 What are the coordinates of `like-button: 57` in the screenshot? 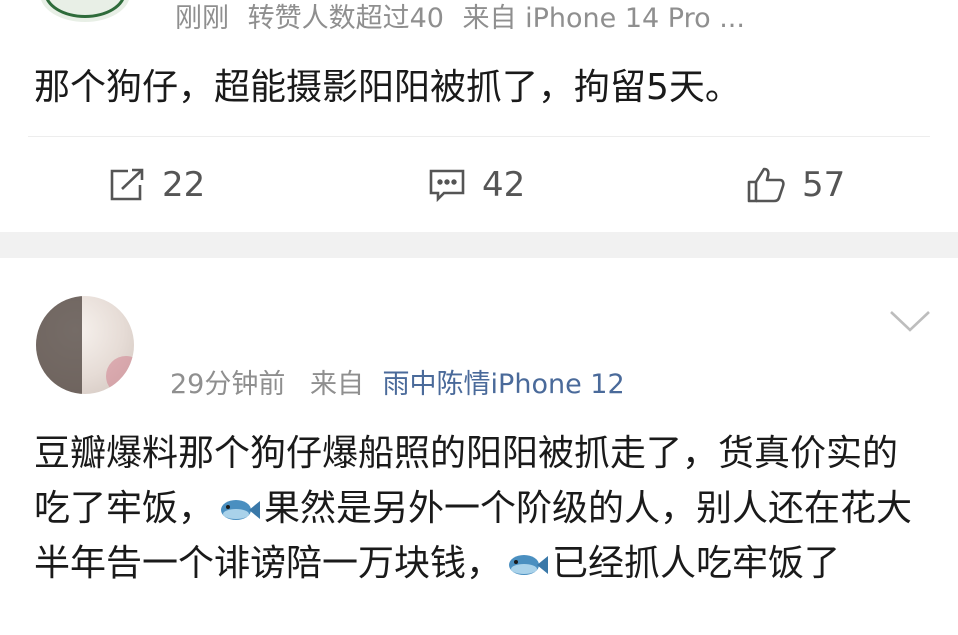 It's located at (795, 185).